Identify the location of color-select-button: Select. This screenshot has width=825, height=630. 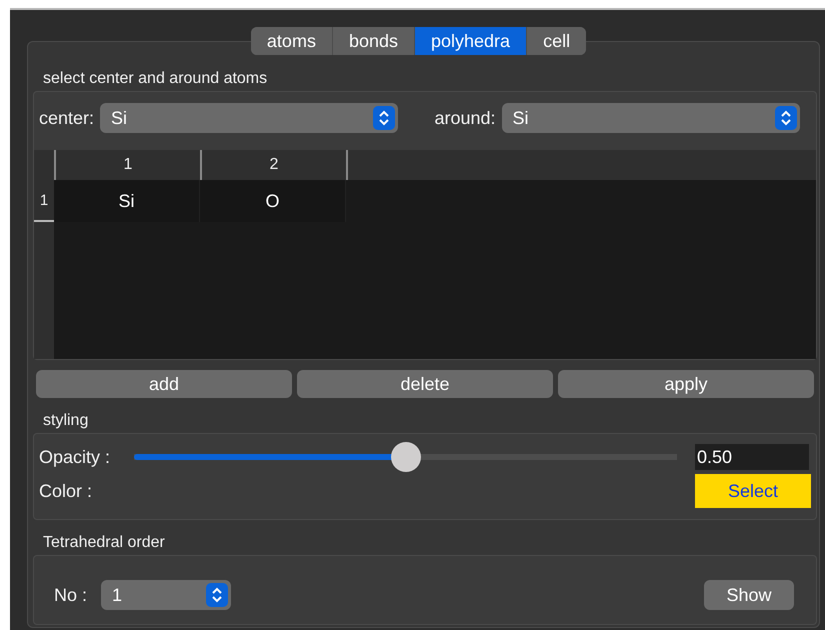
(753, 491).